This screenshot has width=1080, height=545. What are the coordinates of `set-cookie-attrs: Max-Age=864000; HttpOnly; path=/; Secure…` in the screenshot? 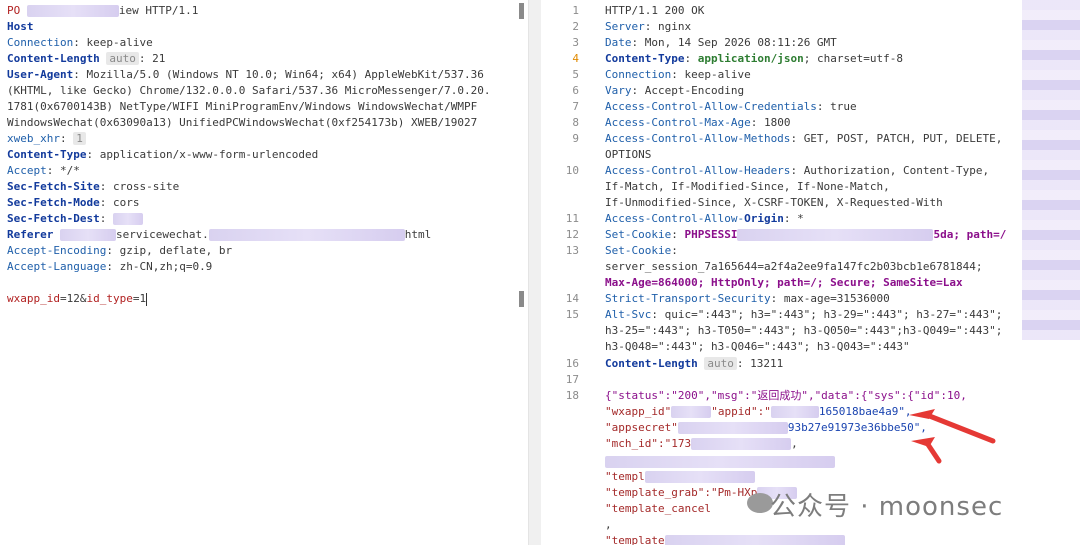 It's located at (784, 282).